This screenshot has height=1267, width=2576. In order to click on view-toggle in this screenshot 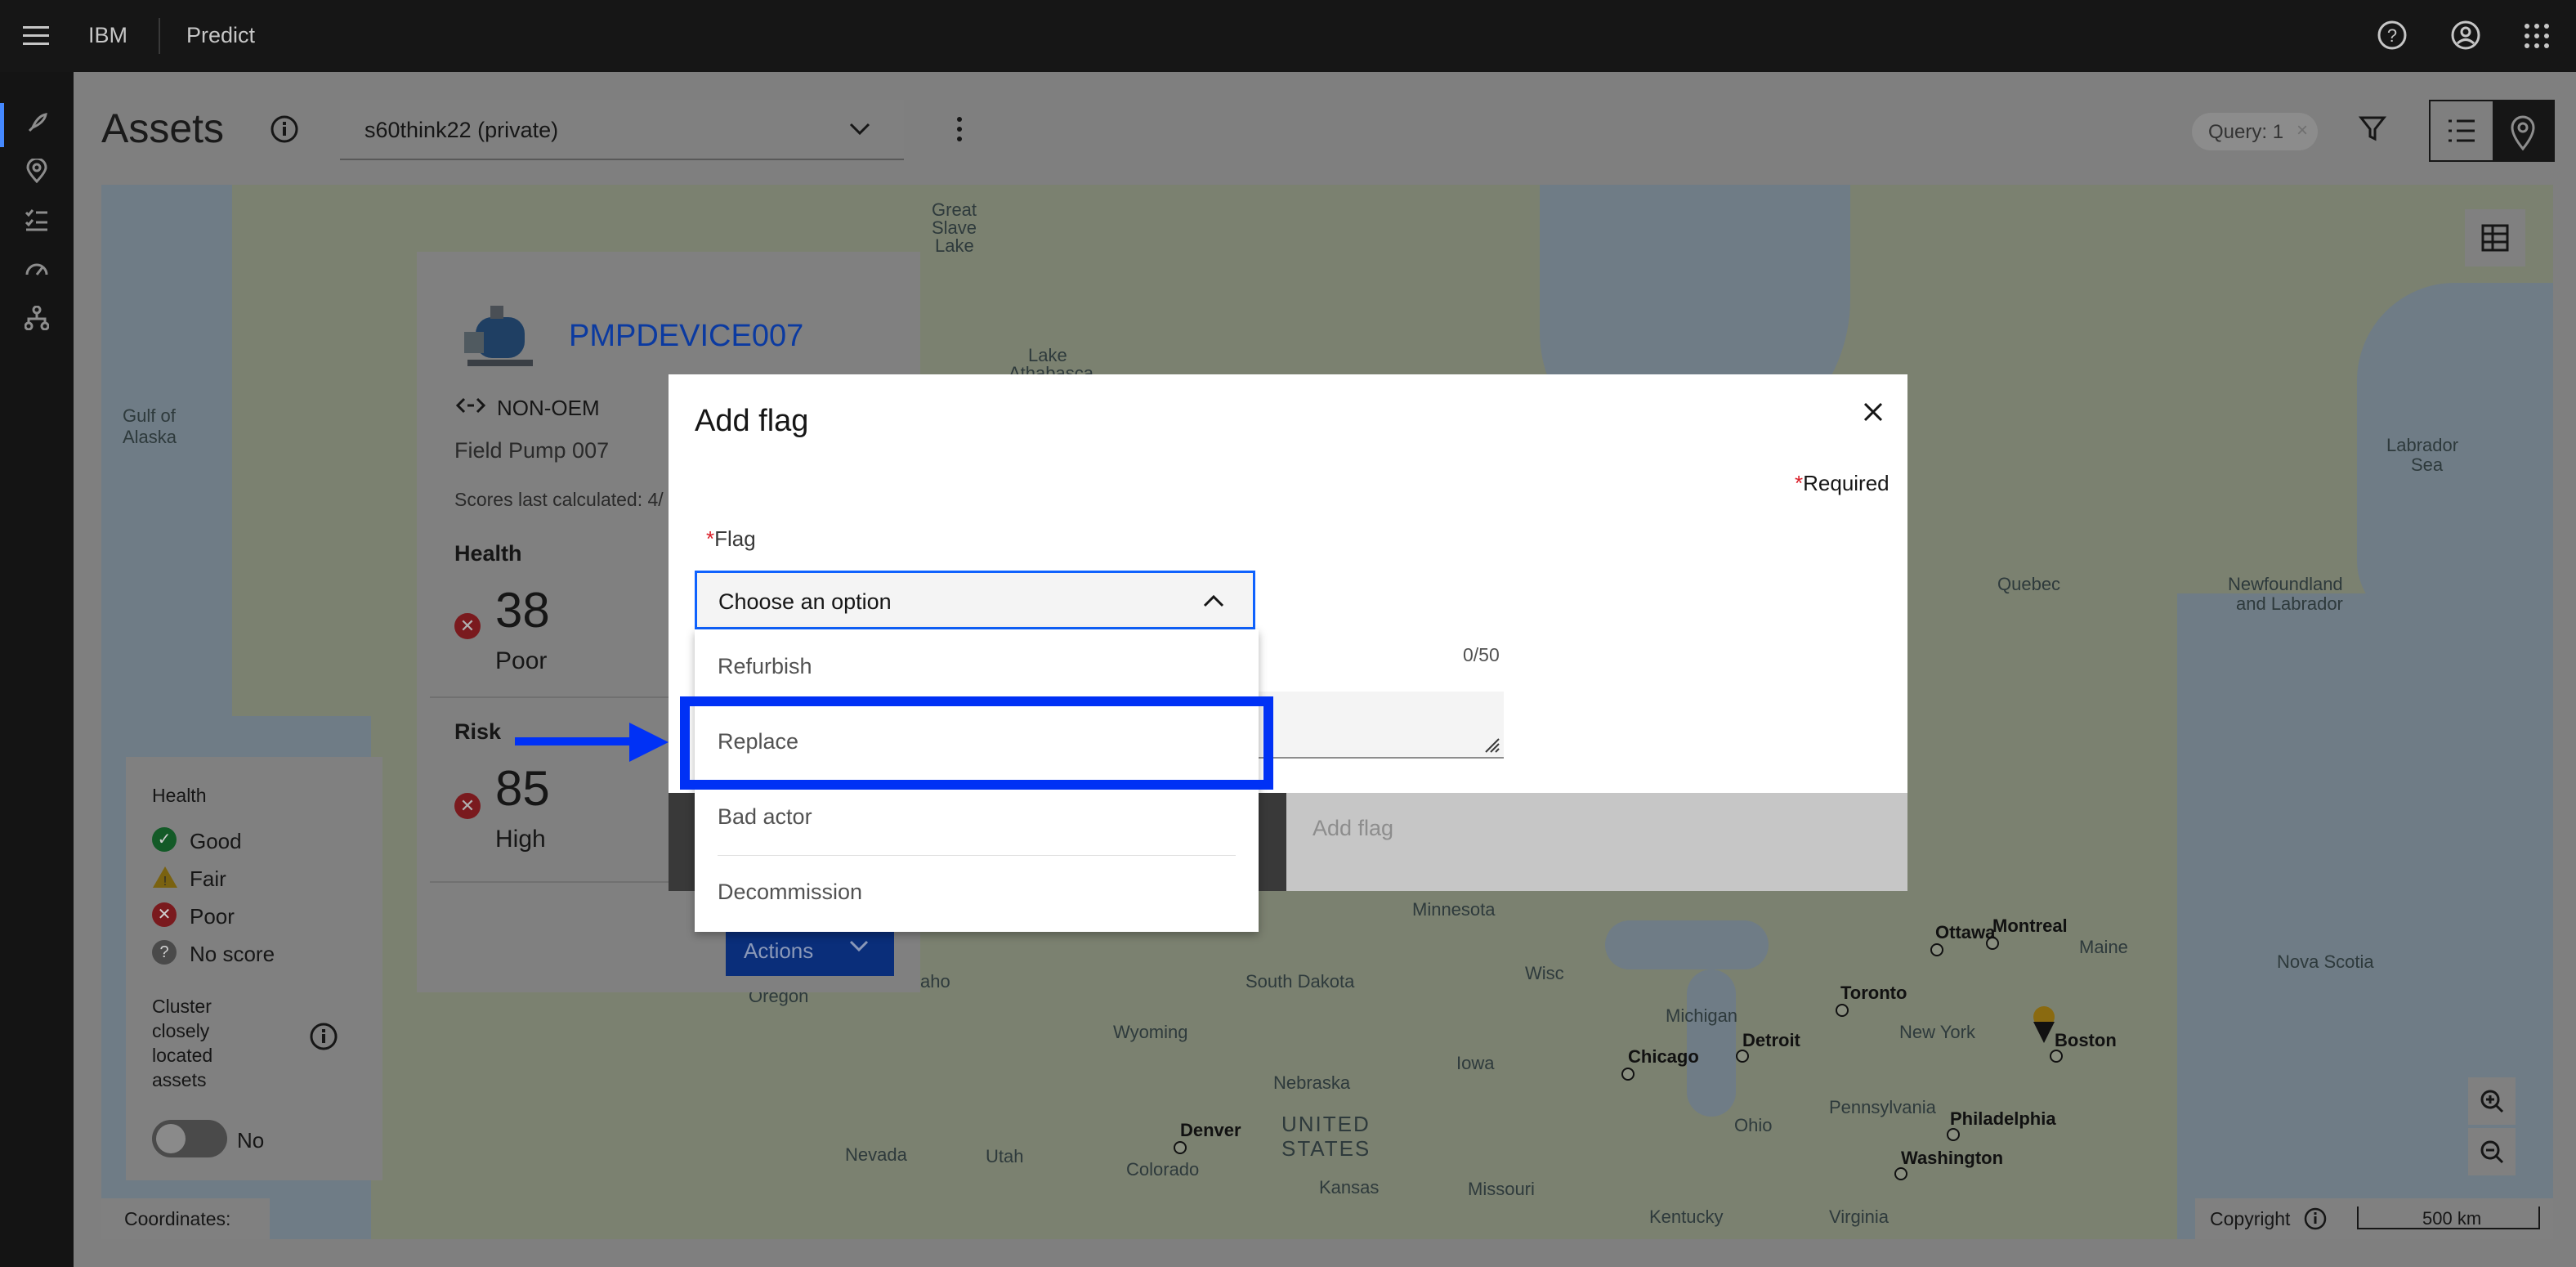, I will do `click(2492, 131)`.